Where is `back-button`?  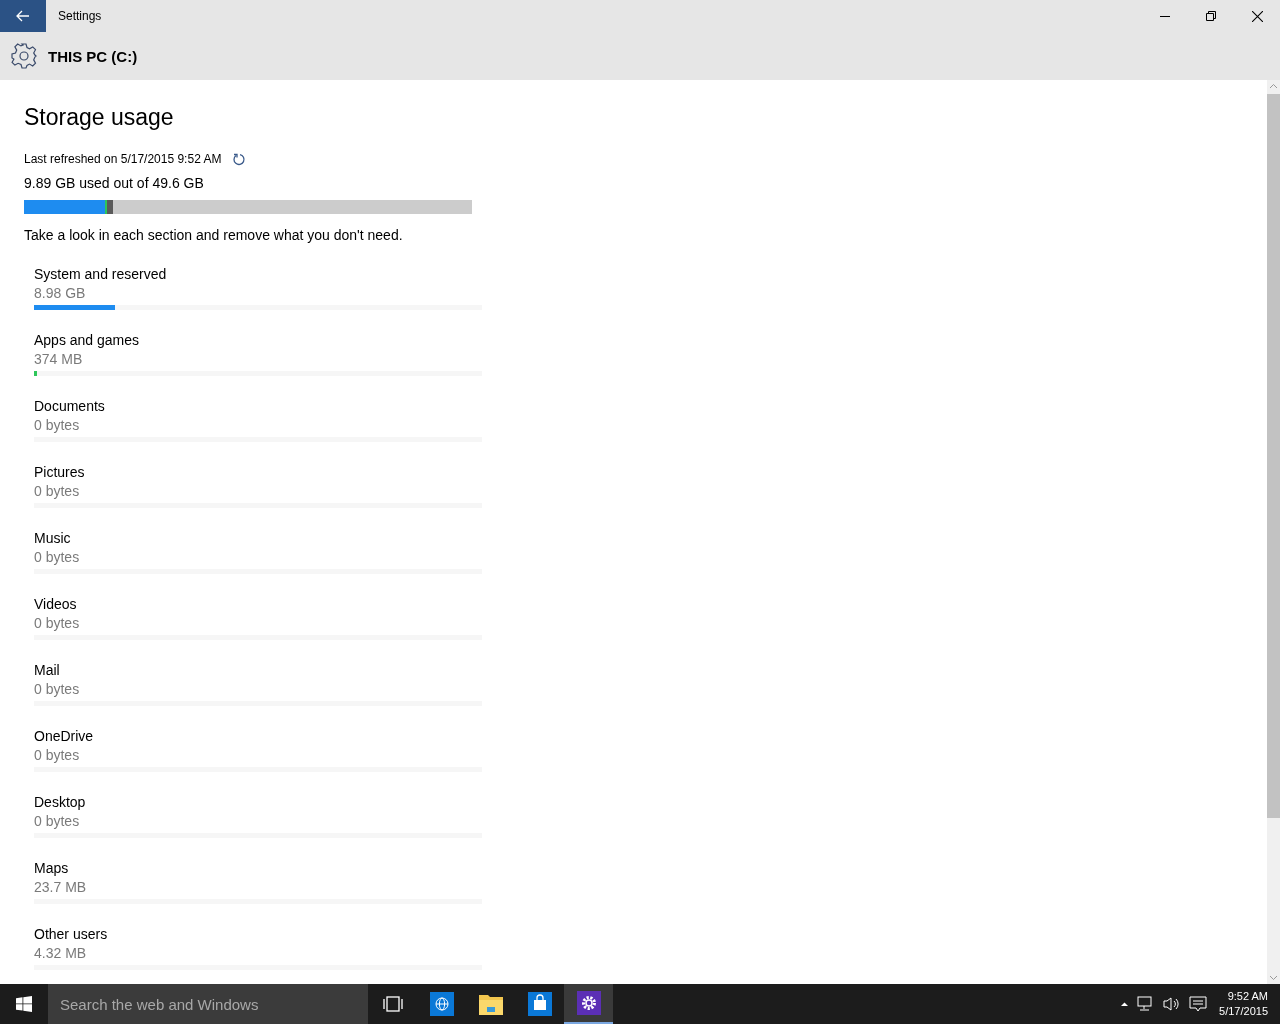 back-button is located at coordinates (23, 16).